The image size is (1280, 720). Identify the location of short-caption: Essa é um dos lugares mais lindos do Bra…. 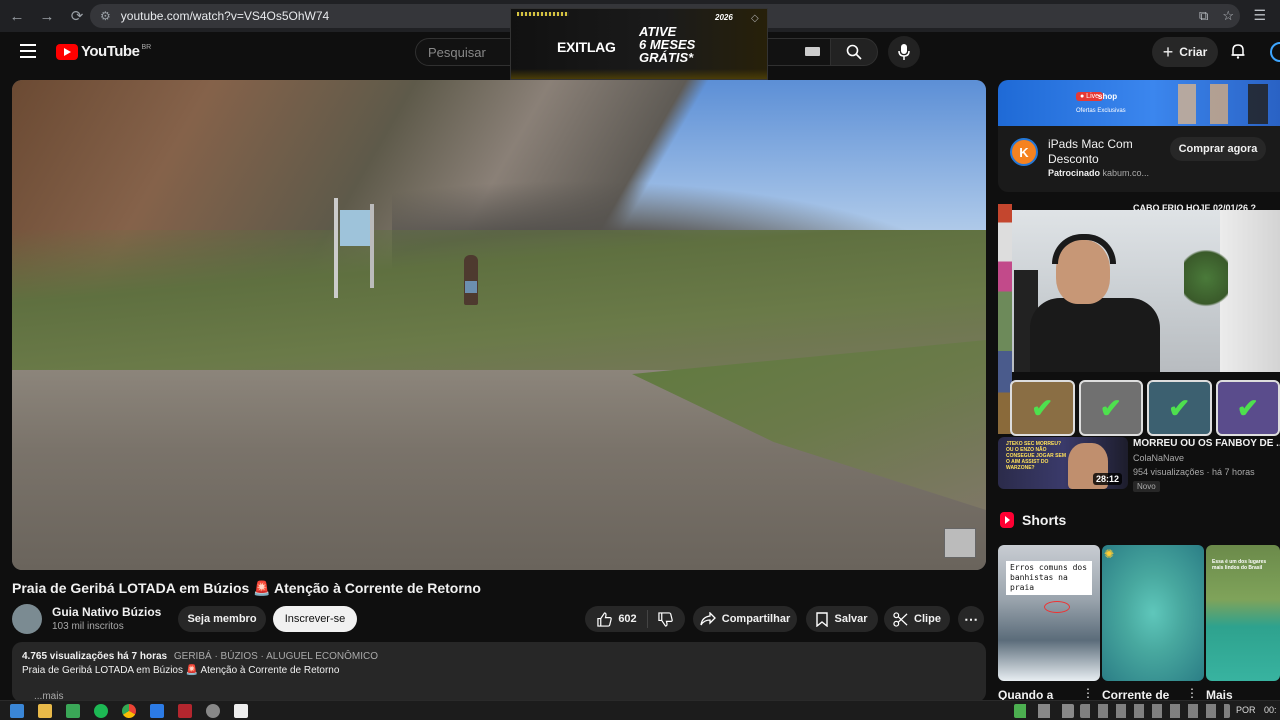
(1239, 565).